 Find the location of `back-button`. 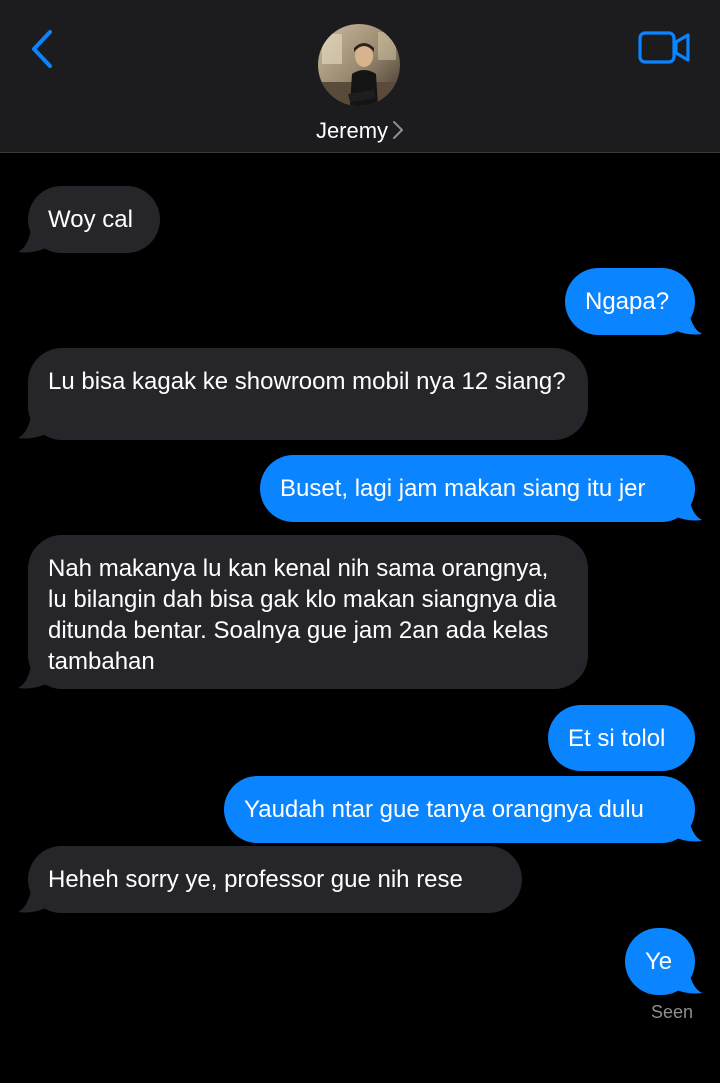

back-button is located at coordinates (44, 49).